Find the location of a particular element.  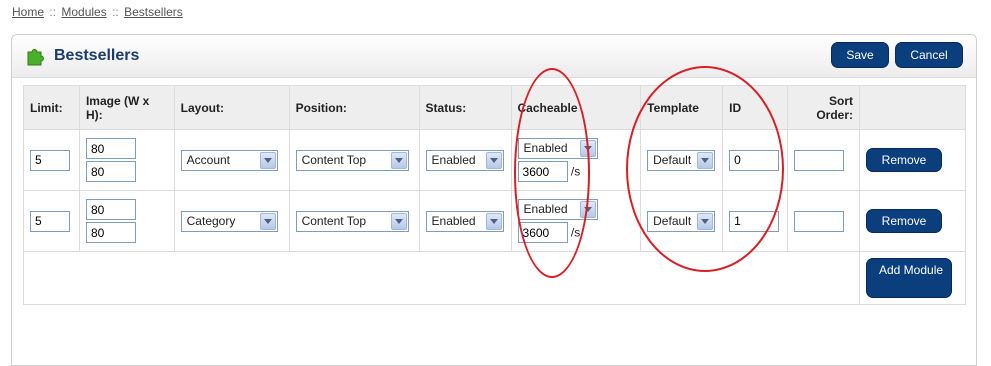

breadcrumb-current-link: Bestsellers is located at coordinates (153, 12).